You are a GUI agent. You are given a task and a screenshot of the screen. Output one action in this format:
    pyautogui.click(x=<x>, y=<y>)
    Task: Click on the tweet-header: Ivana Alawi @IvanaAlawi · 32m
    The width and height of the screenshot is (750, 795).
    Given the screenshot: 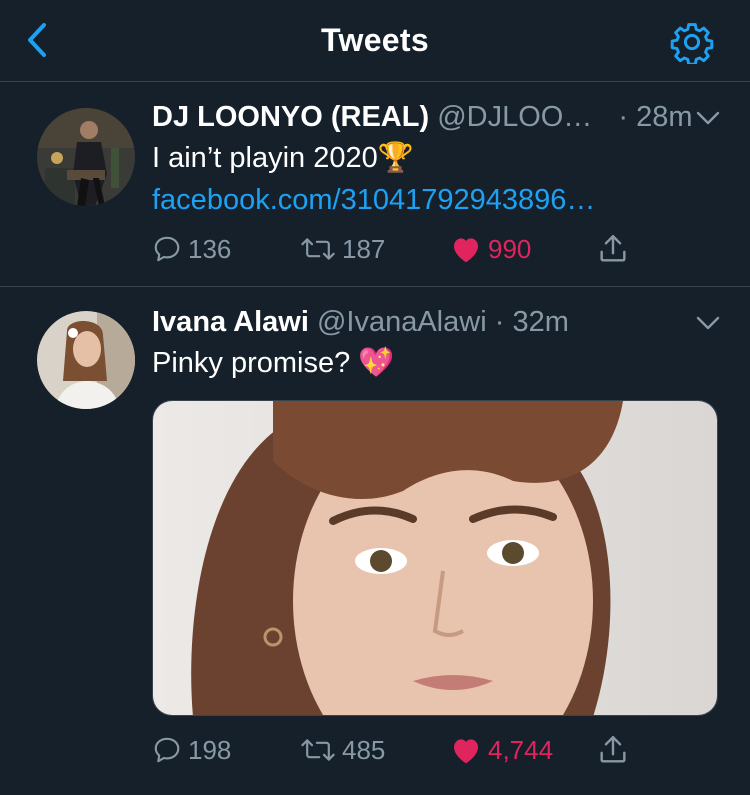 What is the action you would take?
    pyautogui.click(x=431, y=322)
    